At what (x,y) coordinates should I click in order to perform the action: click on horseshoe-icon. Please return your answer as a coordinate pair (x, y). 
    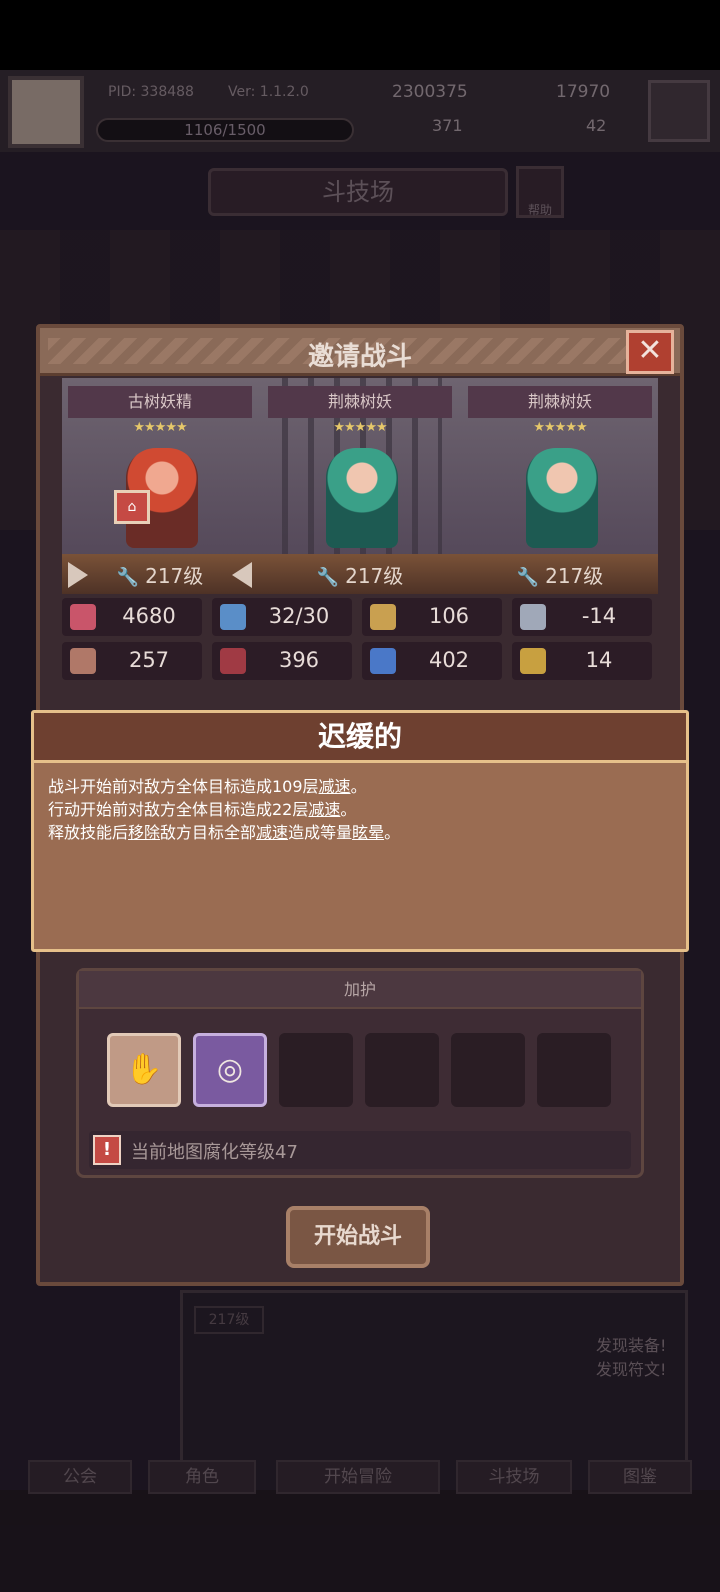
    Looking at the image, I should click on (533, 661).